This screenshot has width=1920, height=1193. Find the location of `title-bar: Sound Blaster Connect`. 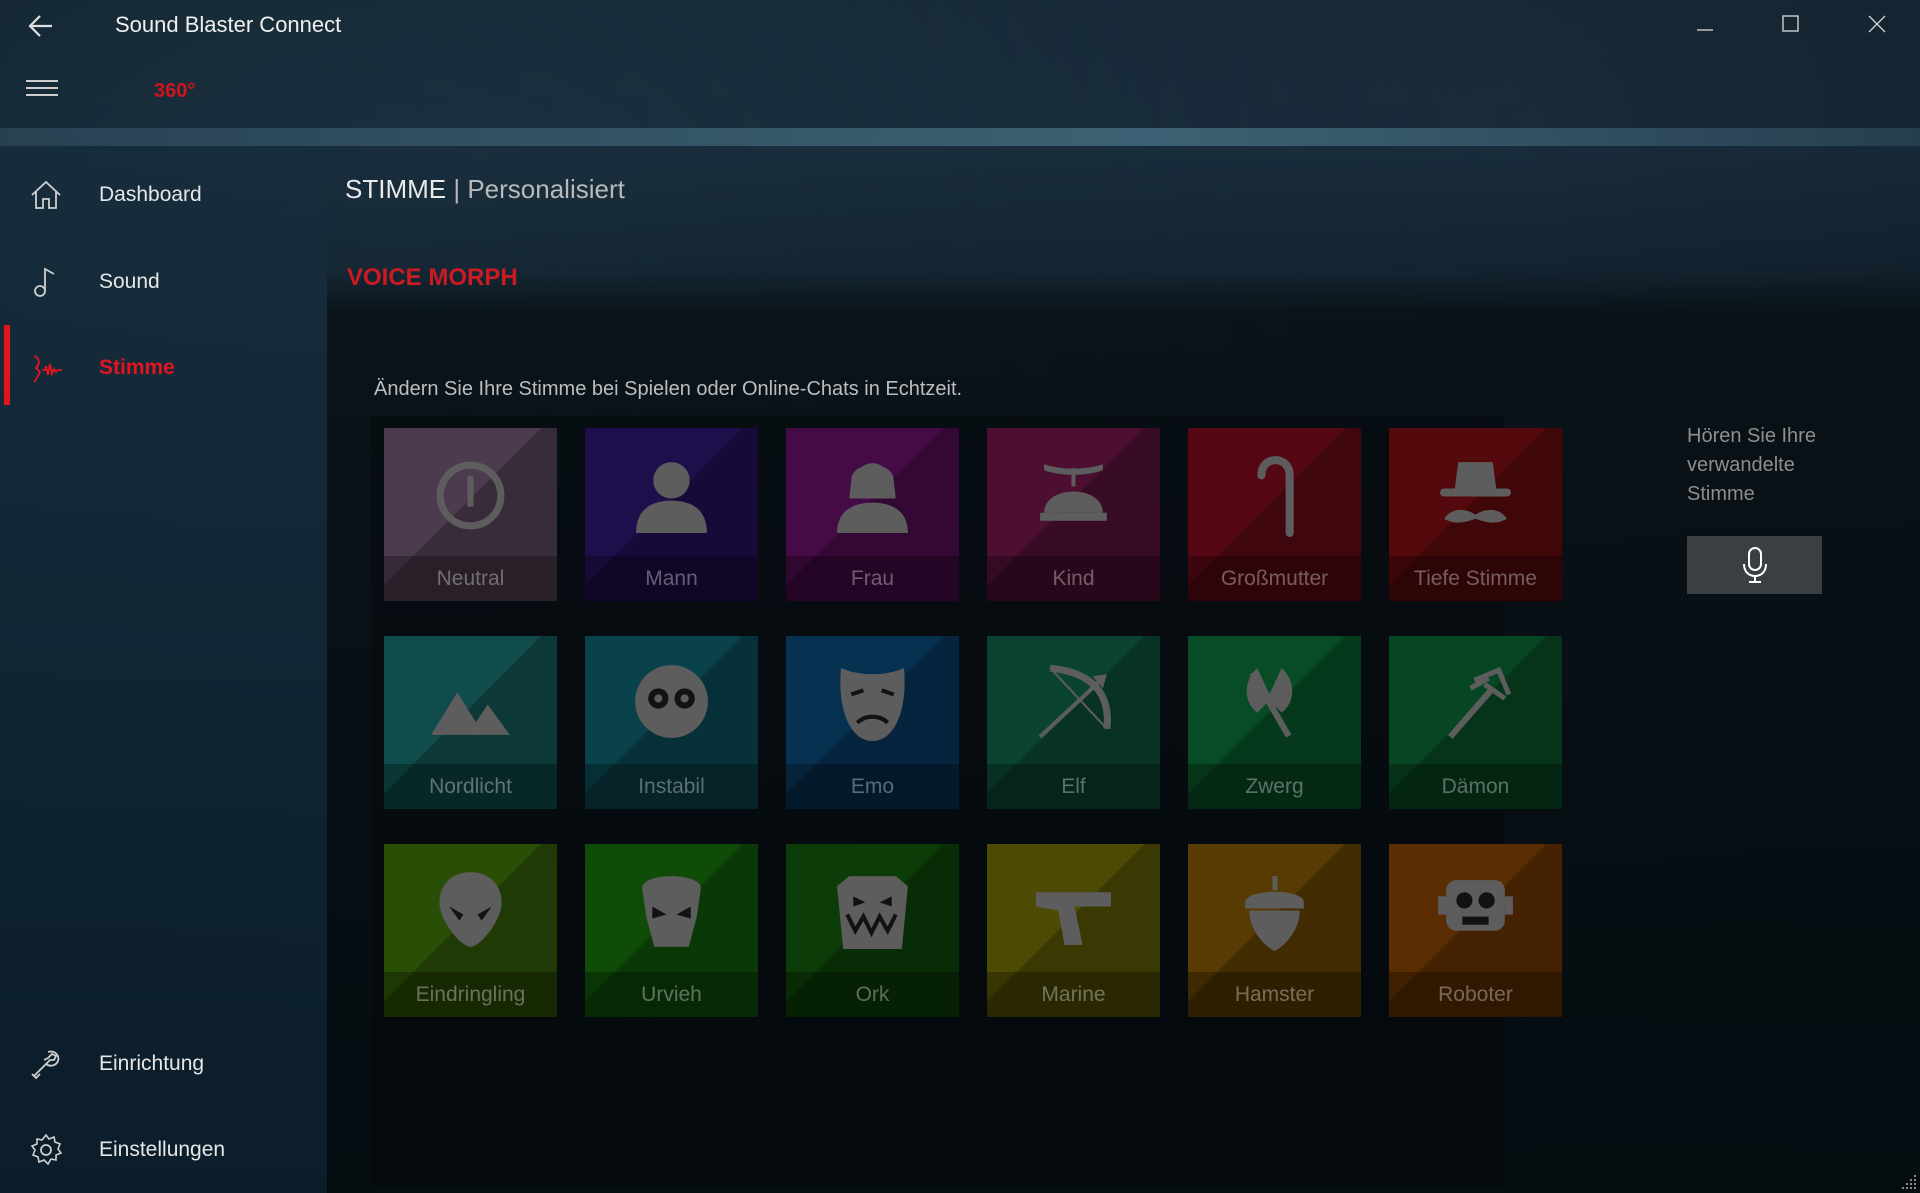

title-bar: Sound Blaster Connect is located at coordinates (960, 26).